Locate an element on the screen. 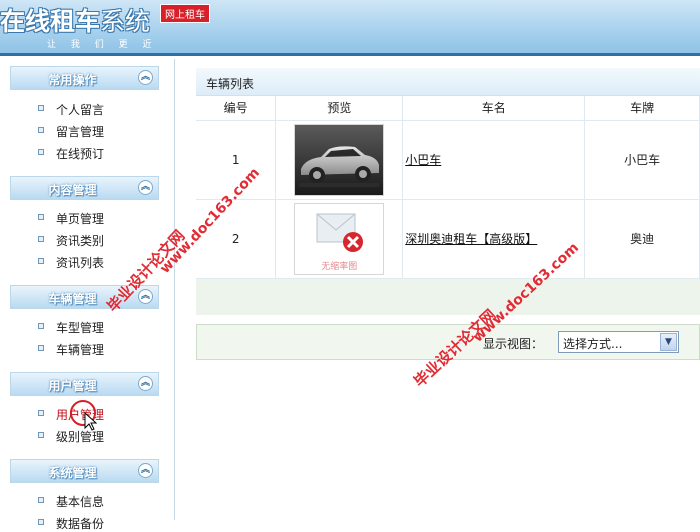  car-photo-thumbnail is located at coordinates (339, 159).